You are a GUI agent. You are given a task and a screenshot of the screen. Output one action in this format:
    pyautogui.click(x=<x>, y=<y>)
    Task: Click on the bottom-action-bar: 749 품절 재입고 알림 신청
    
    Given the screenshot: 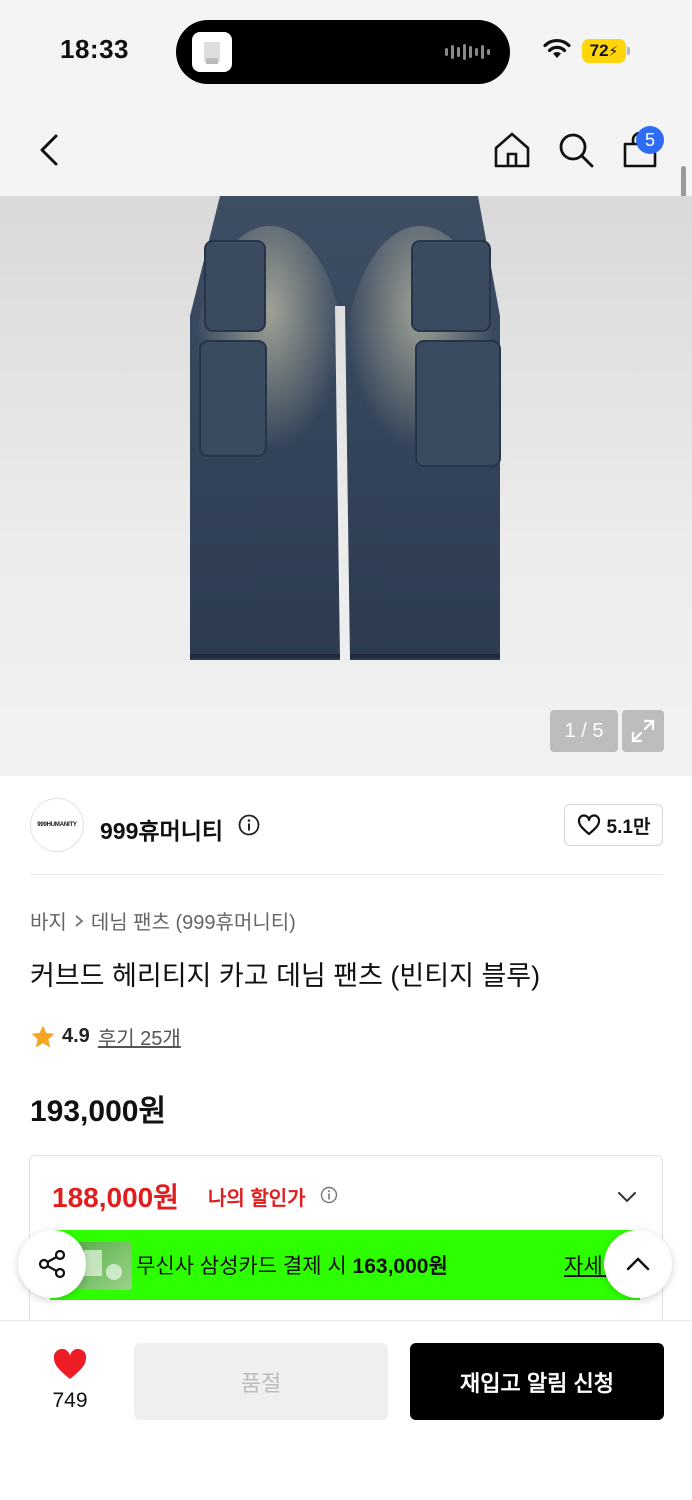 What is the action you would take?
    pyautogui.click(x=346, y=1410)
    